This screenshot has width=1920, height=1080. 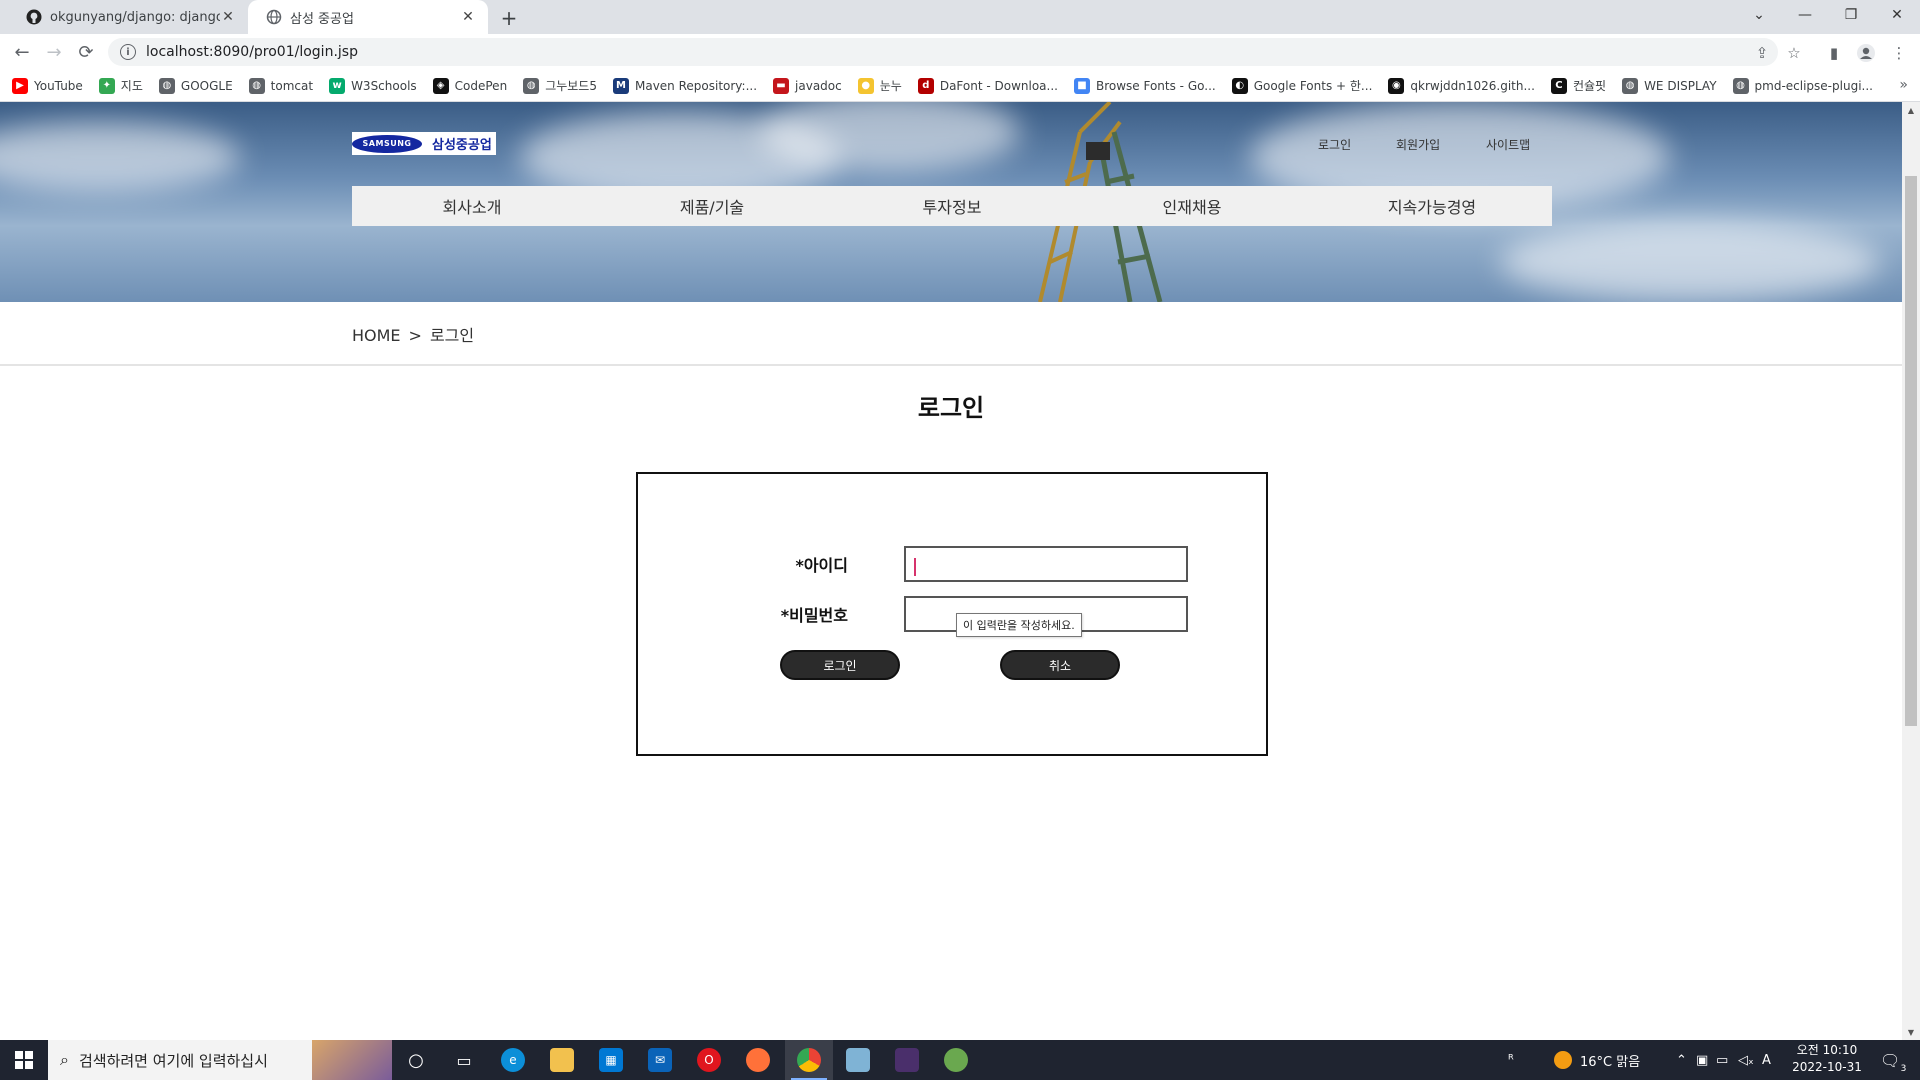 What do you see at coordinates (376, 335) in the screenshot?
I see `breadcrumb-home: HOME` at bounding box center [376, 335].